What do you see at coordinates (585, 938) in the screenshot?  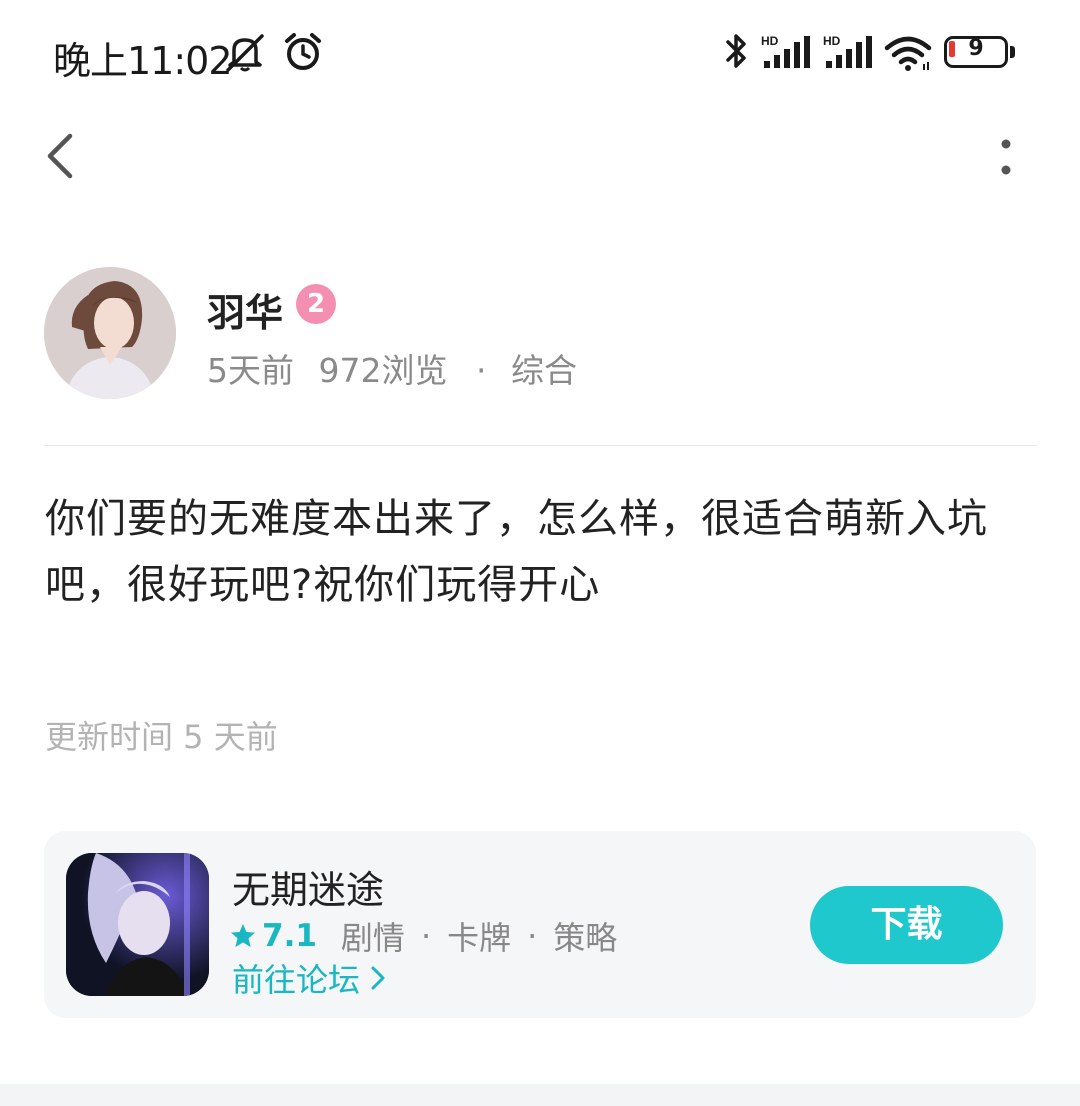 I see `game-tag: 策略` at bounding box center [585, 938].